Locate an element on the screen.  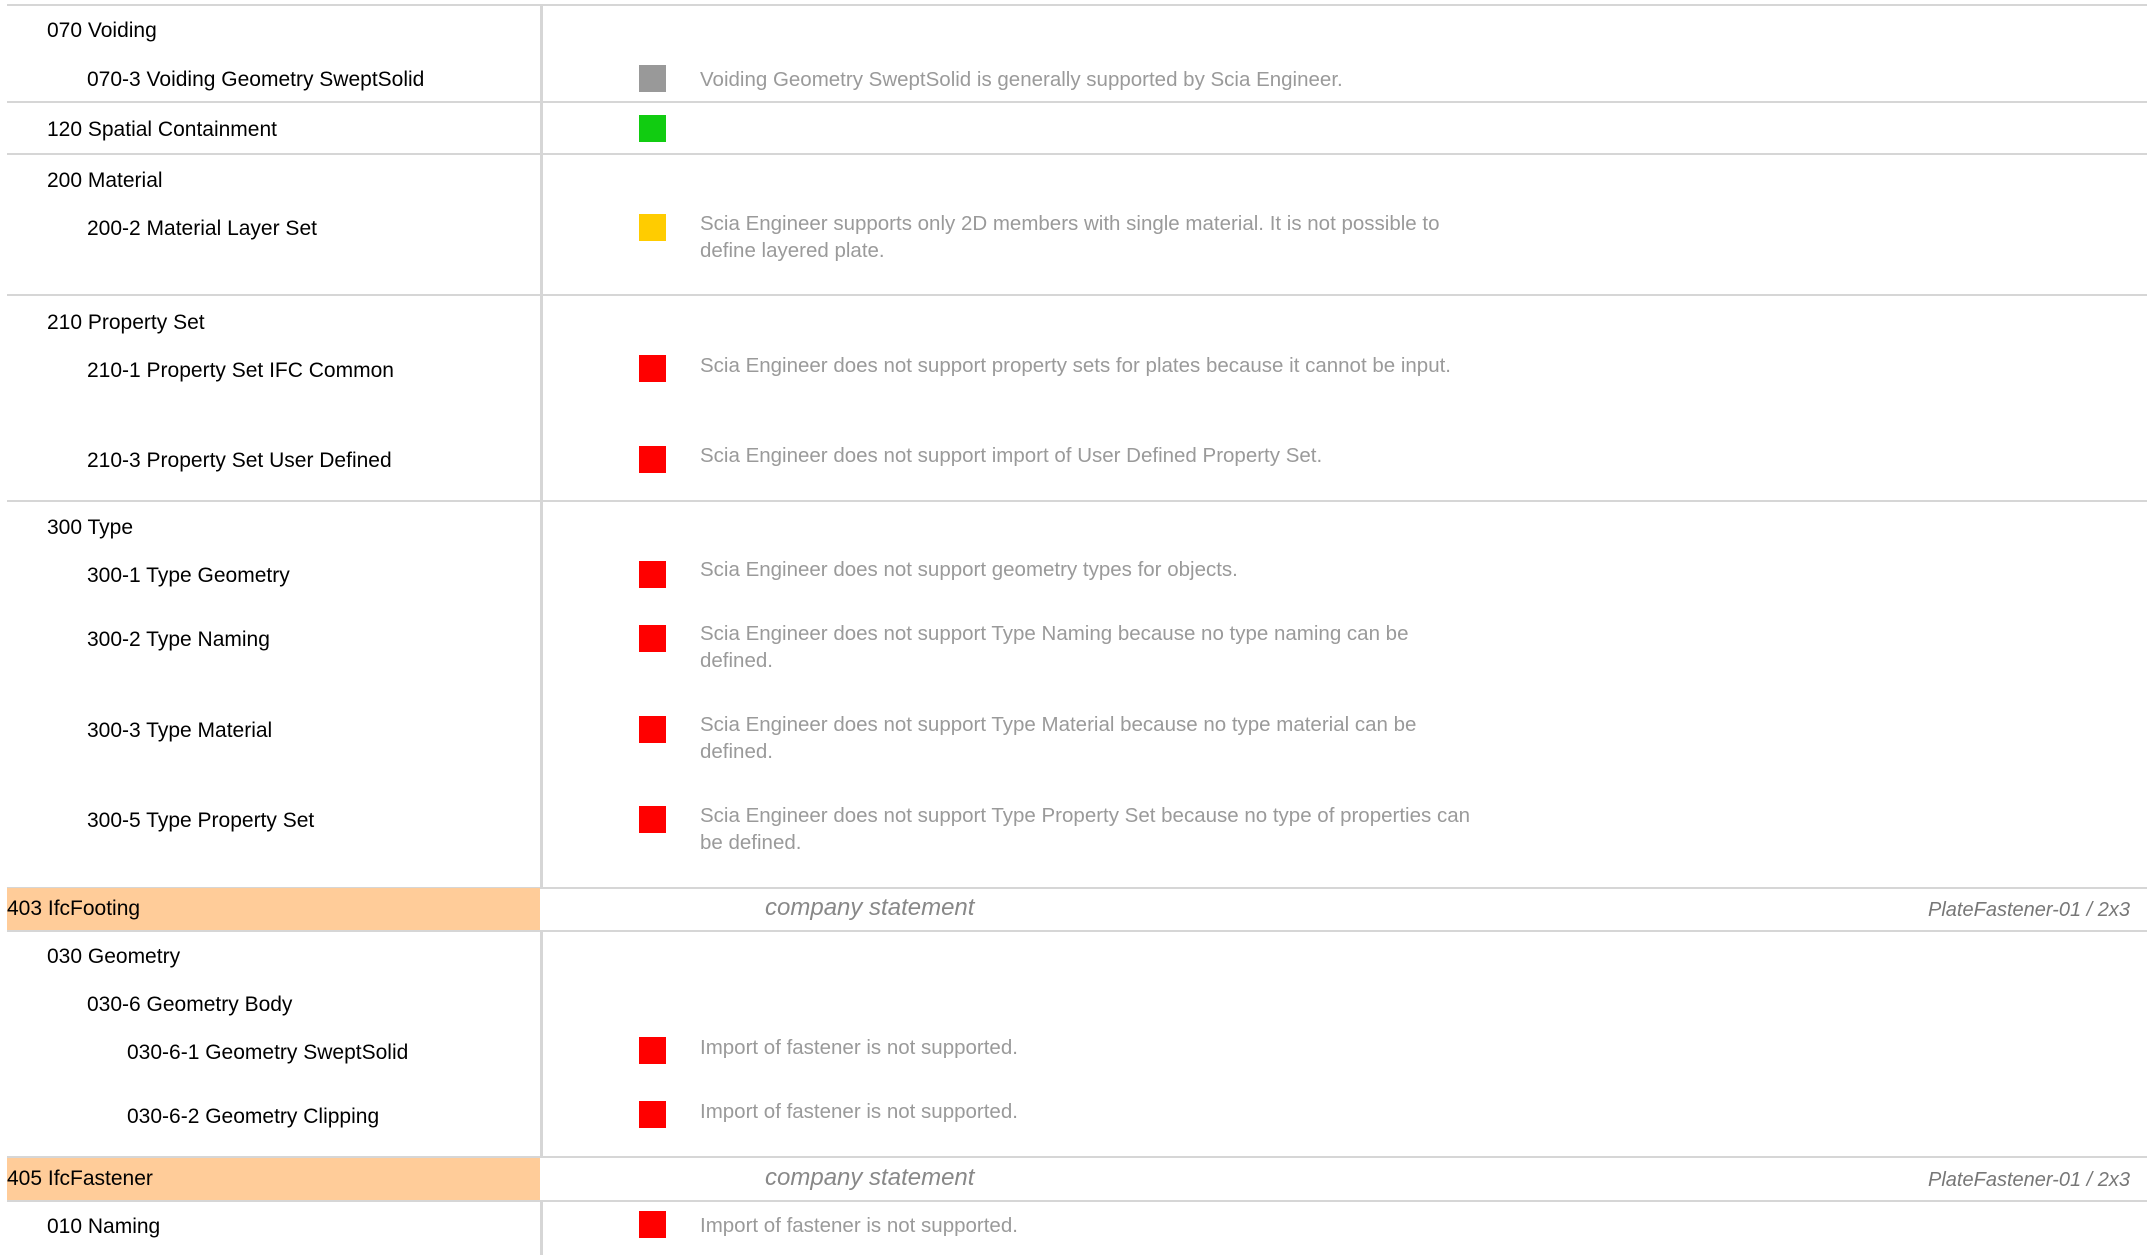
voiding-geometry-sweptsolid-label: 070-3 Voiding Geometry SweptSolid is located at coordinates (256, 79).